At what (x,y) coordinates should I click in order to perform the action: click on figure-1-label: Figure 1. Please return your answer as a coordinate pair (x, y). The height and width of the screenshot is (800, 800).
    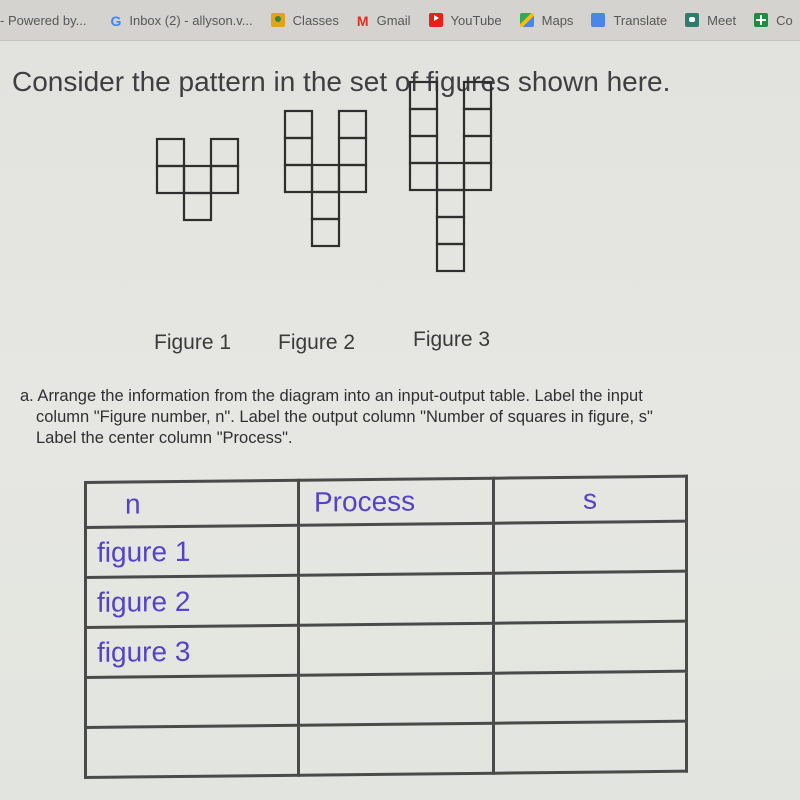
    Looking at the image, I should click on (193, 342).